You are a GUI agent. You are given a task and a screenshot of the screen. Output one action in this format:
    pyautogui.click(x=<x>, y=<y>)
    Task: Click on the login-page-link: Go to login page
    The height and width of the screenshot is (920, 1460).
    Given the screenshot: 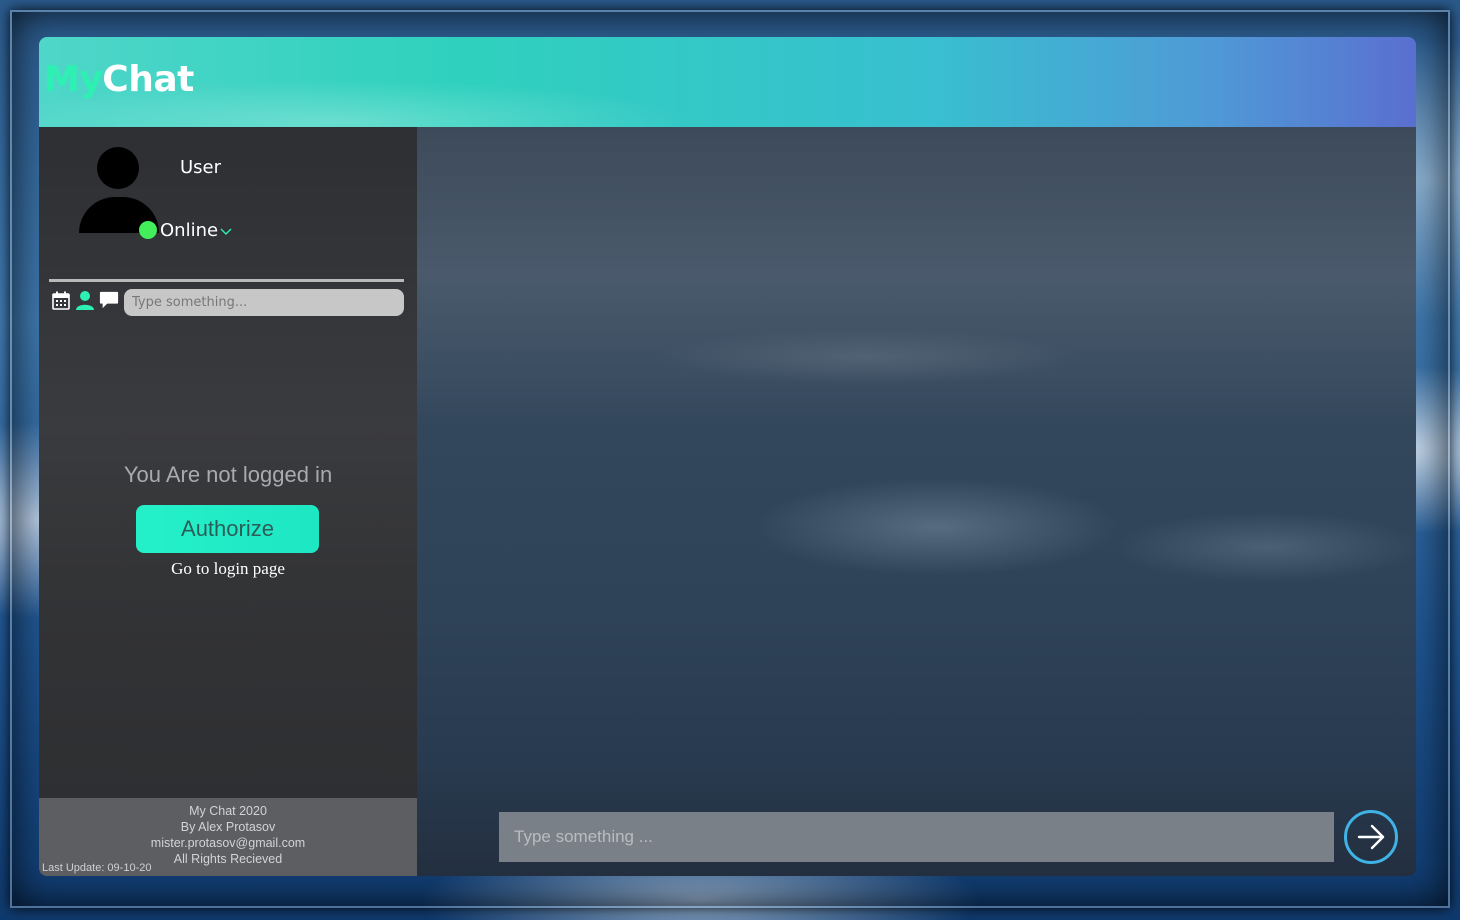 What is the action you would take?
    pyautogui.click(x=228, y=569)
    